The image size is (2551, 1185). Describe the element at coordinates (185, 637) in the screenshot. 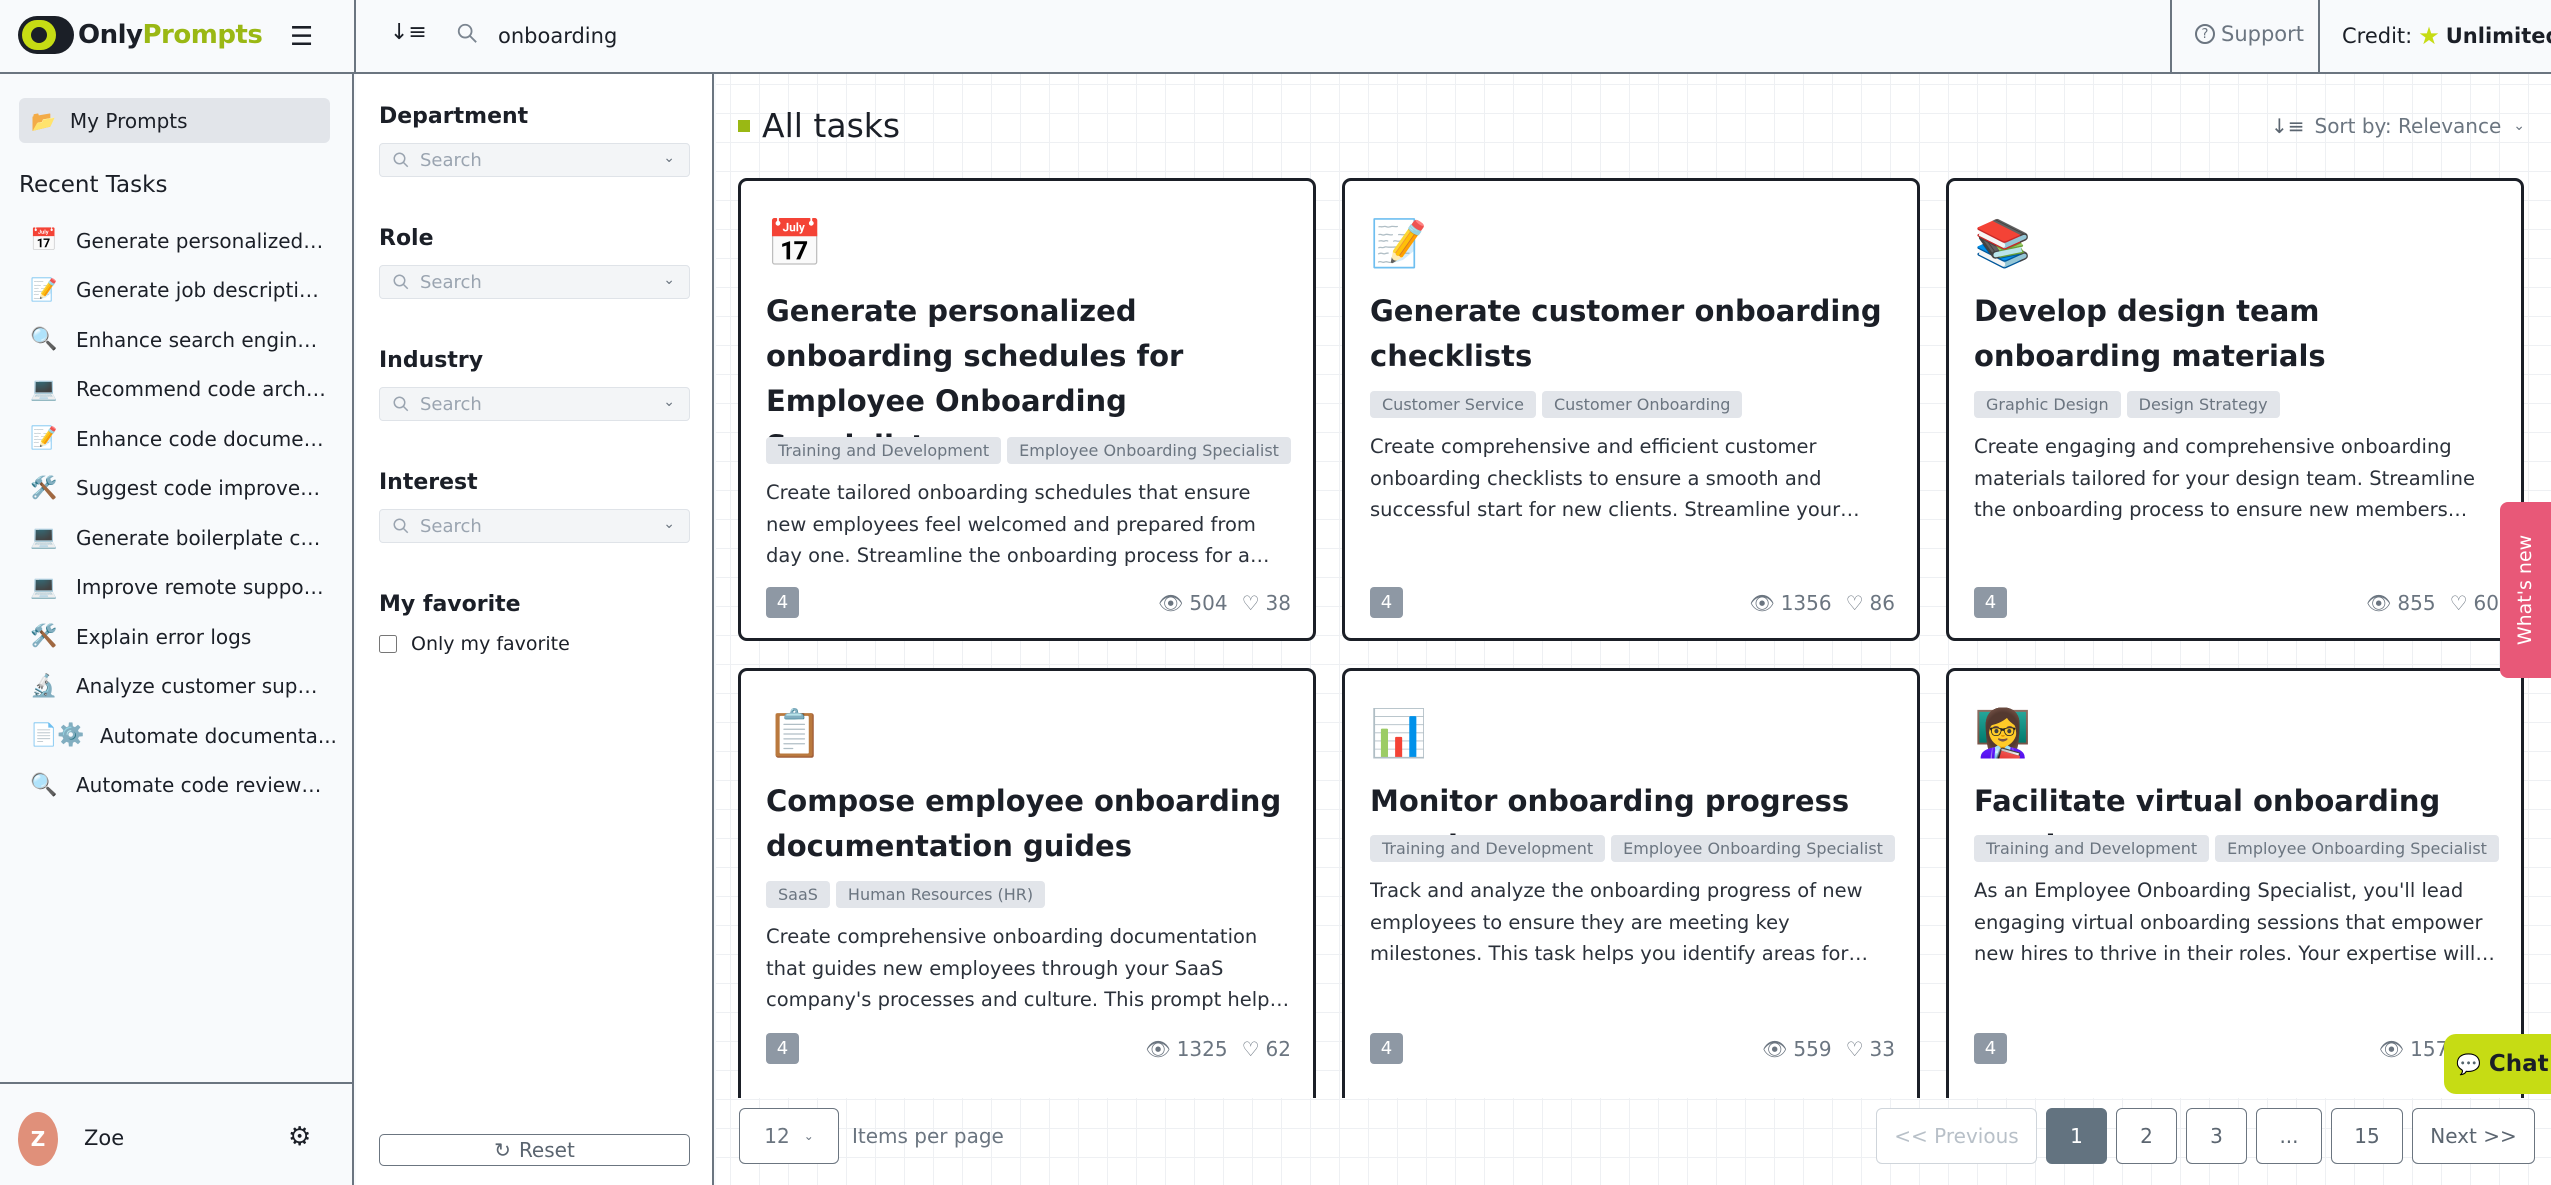

I see `recent-task-item: 🛠️ Explain error logs` at that location.